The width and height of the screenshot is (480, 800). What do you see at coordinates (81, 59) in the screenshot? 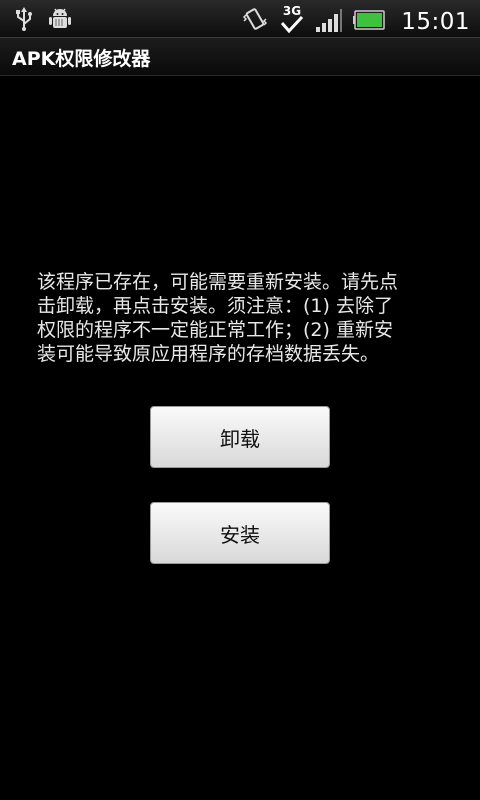
I see `app-title: APK权限修改器` at bounding box center [81, 59].